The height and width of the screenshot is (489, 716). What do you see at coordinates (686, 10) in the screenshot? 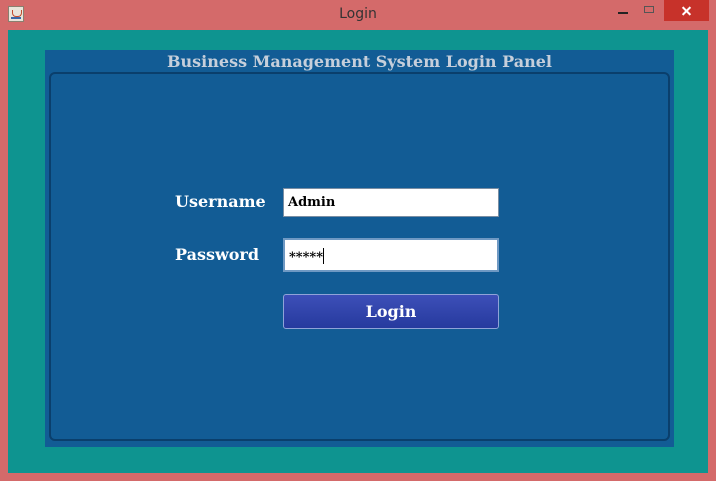
I see `close-icon` at bounding box center [686, 10].